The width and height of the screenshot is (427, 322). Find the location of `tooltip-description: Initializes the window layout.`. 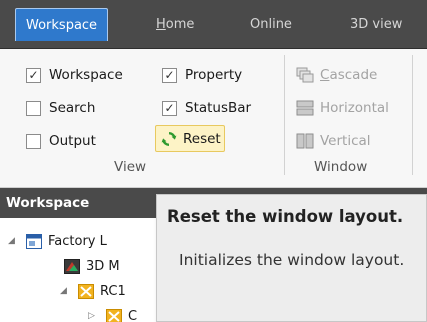

tooltip-description: Initializes the window layout. is located at coordinates (292, 260).